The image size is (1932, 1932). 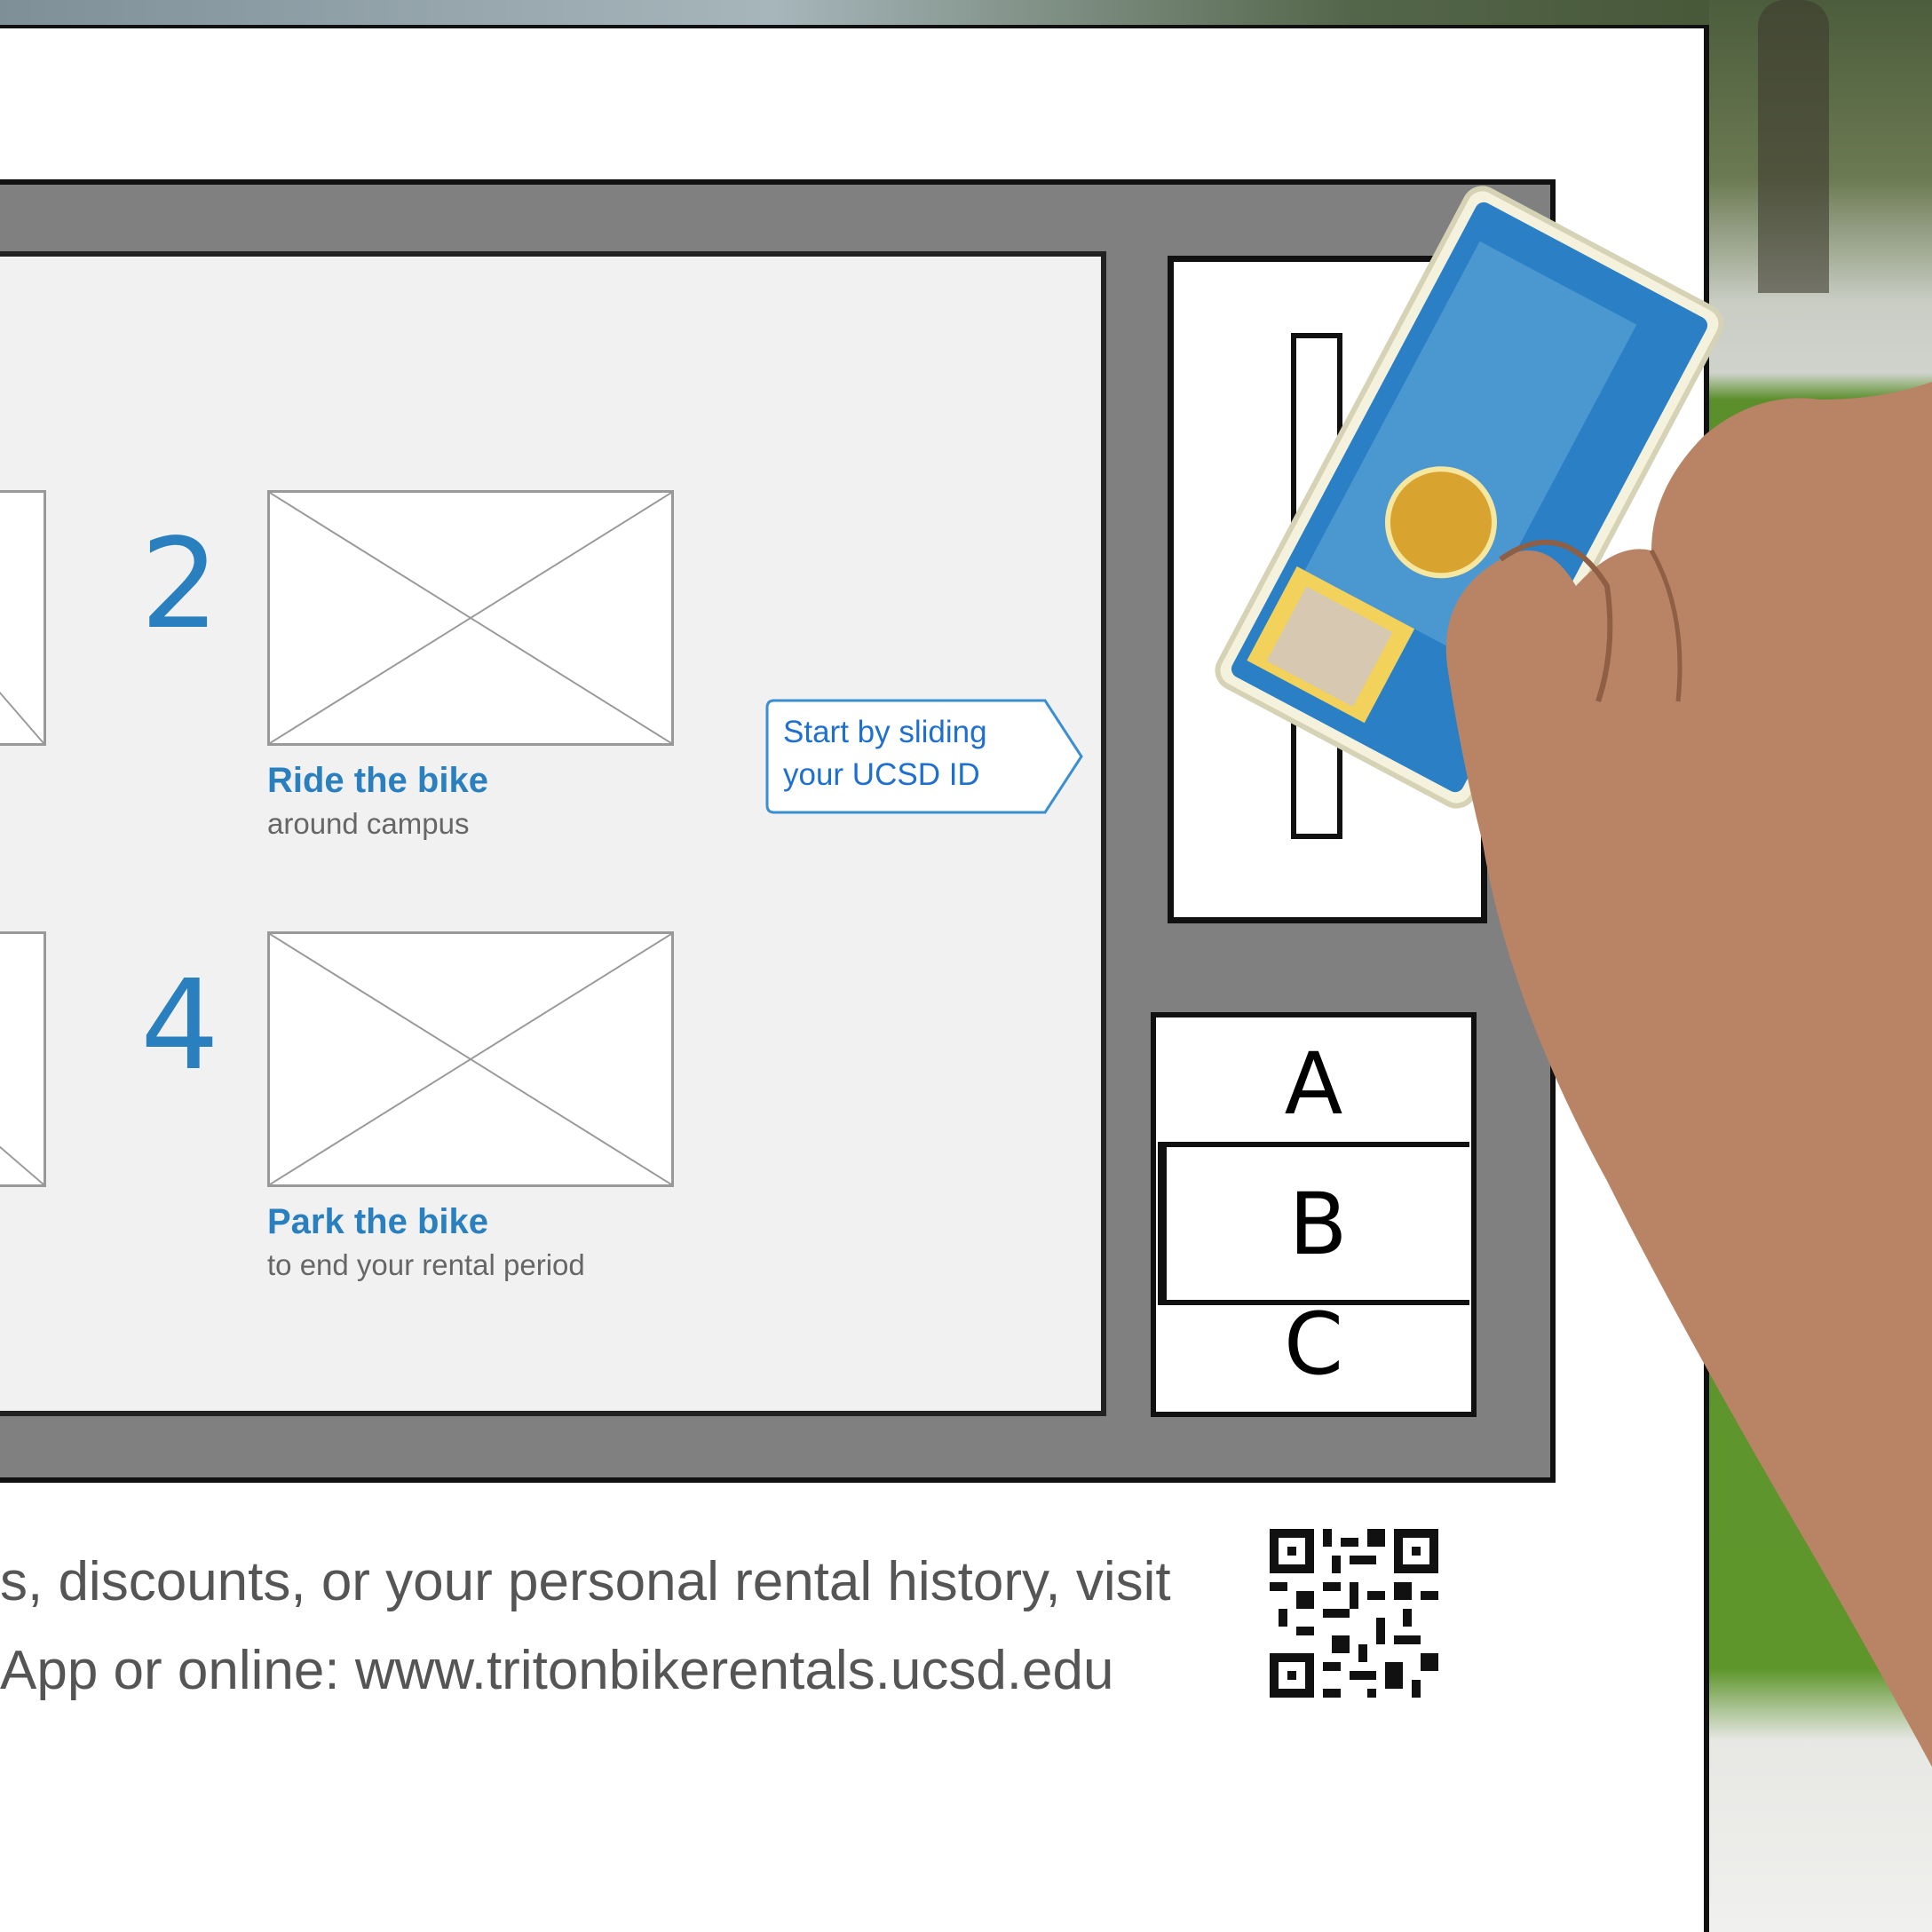 I want to click on step-4-image-placeholder, so click(x=470, y=1059).